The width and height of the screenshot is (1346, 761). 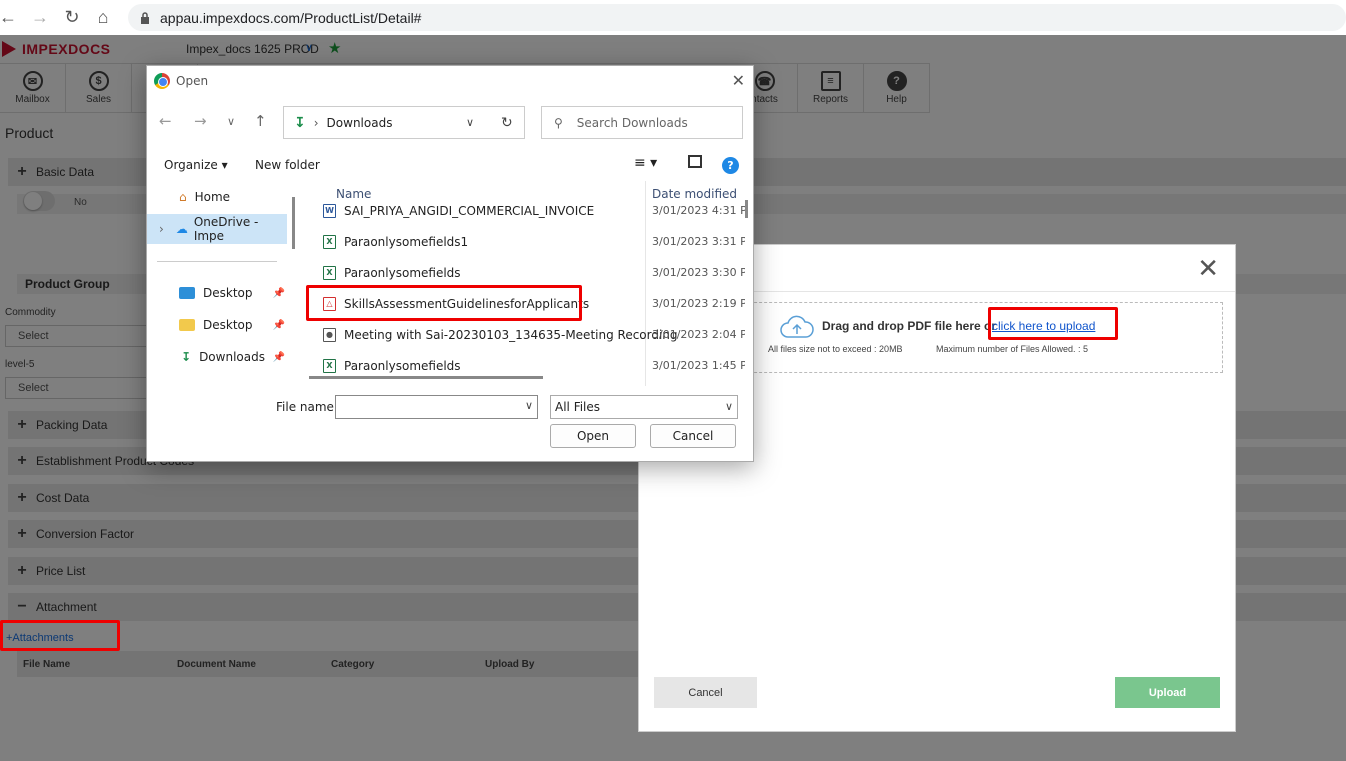 What do you see at coordinates (291, 17) in the screenshot?
I see `url-text: appau.impexdocs.com/ProductList/Detail#` at bounding box center [291, 17].